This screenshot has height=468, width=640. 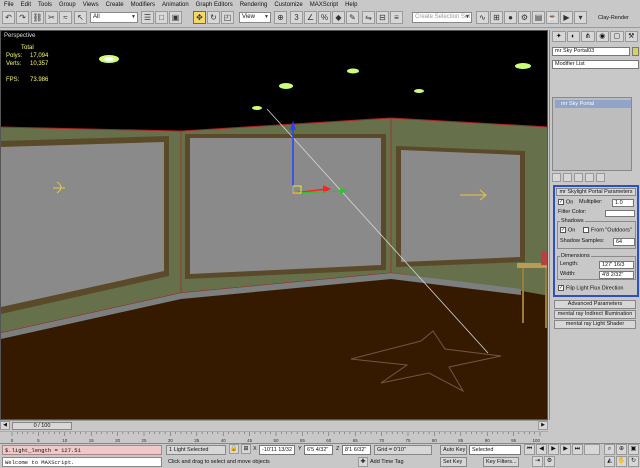 I want to click on next-frame-icon: ▶, so click(x=543, y=425).